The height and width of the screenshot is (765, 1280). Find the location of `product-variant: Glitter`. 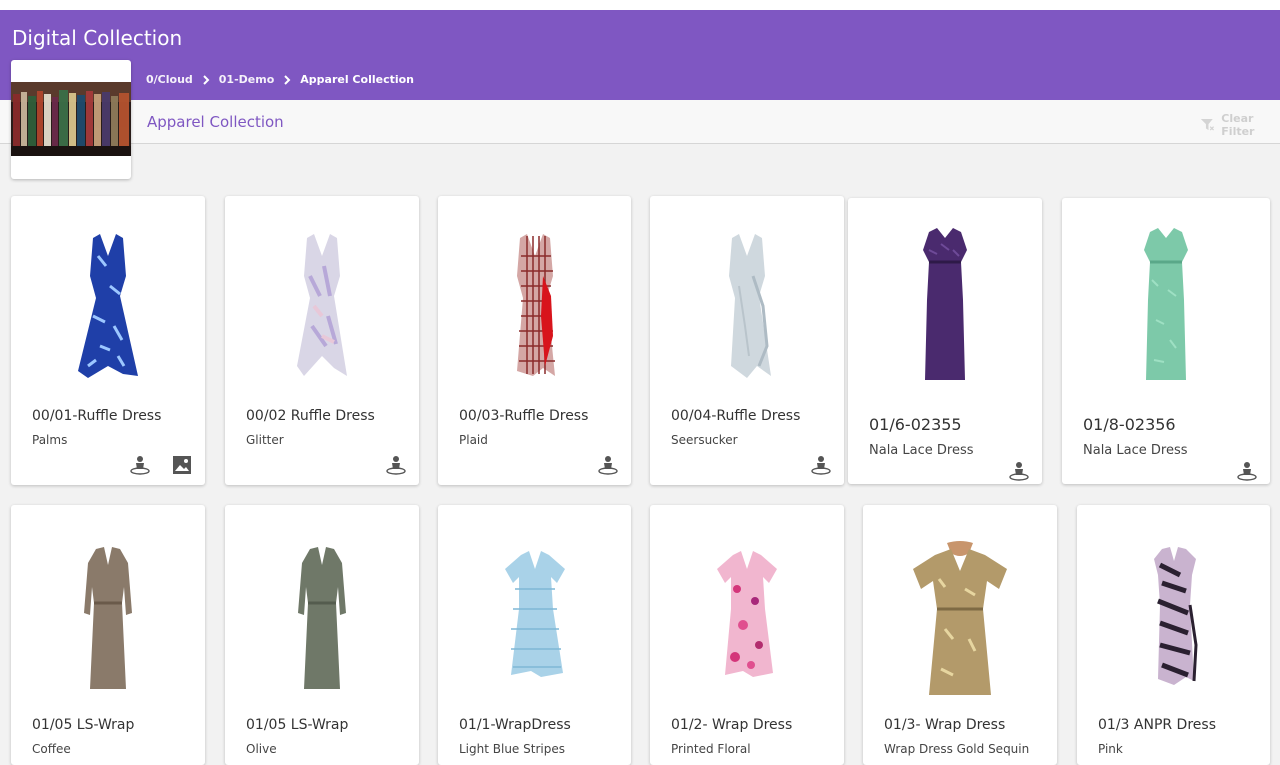

product-variant: Glitter is located at coordinates (265, 440).